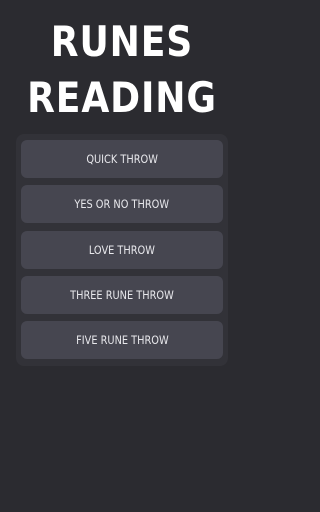 This screenshot has width=320, height=512. I want to click on three-rune-throw-button: THREE RUNE THROW, so click(122, 295).